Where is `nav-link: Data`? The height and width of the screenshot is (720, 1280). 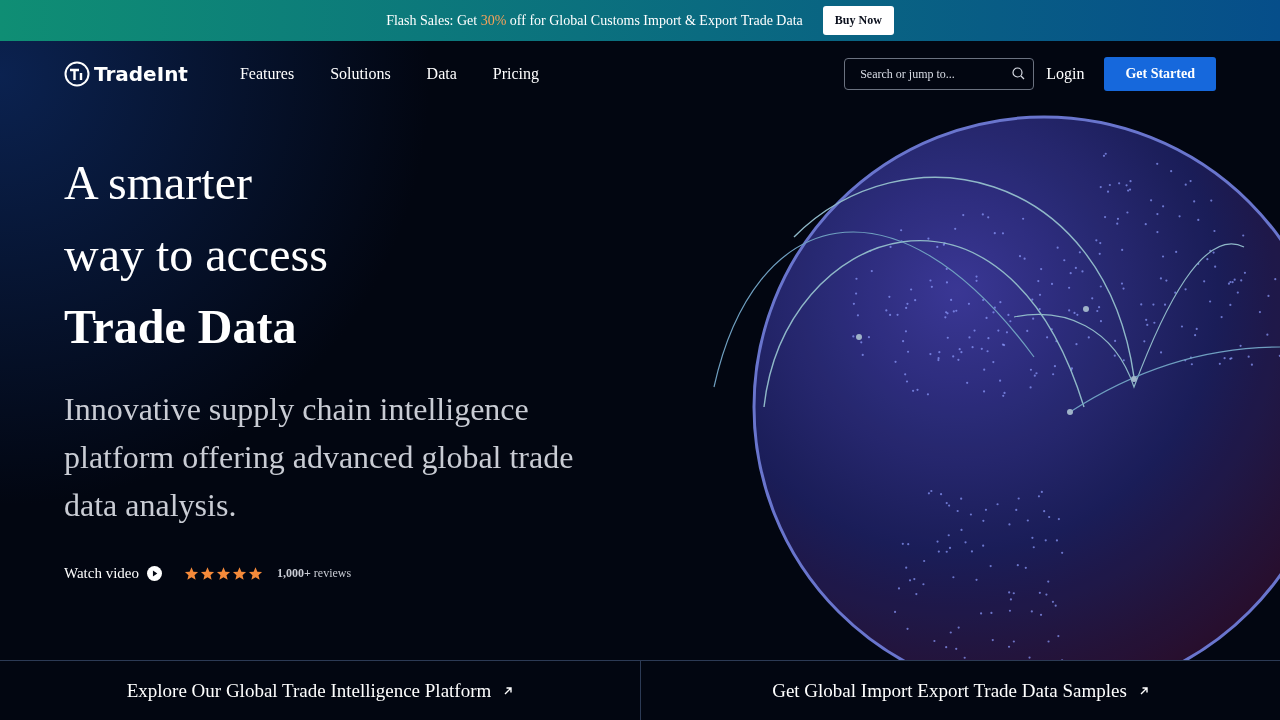 nav-link: Data is located at coordinates (441, 74).